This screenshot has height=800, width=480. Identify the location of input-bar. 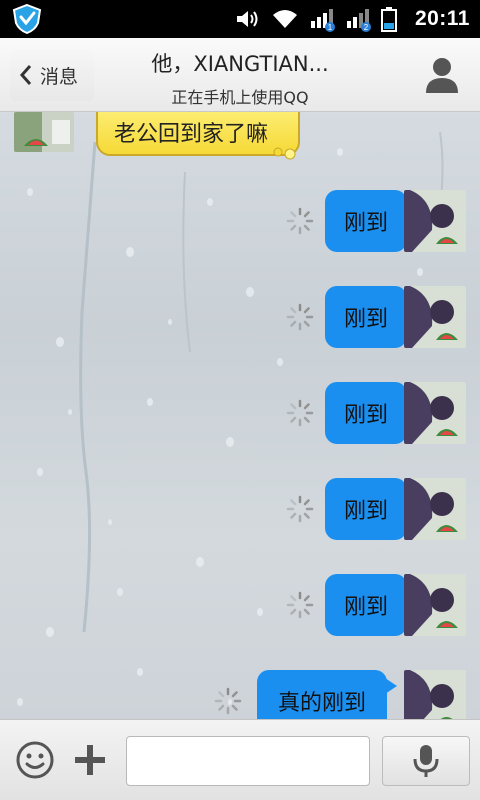
(240, 759).